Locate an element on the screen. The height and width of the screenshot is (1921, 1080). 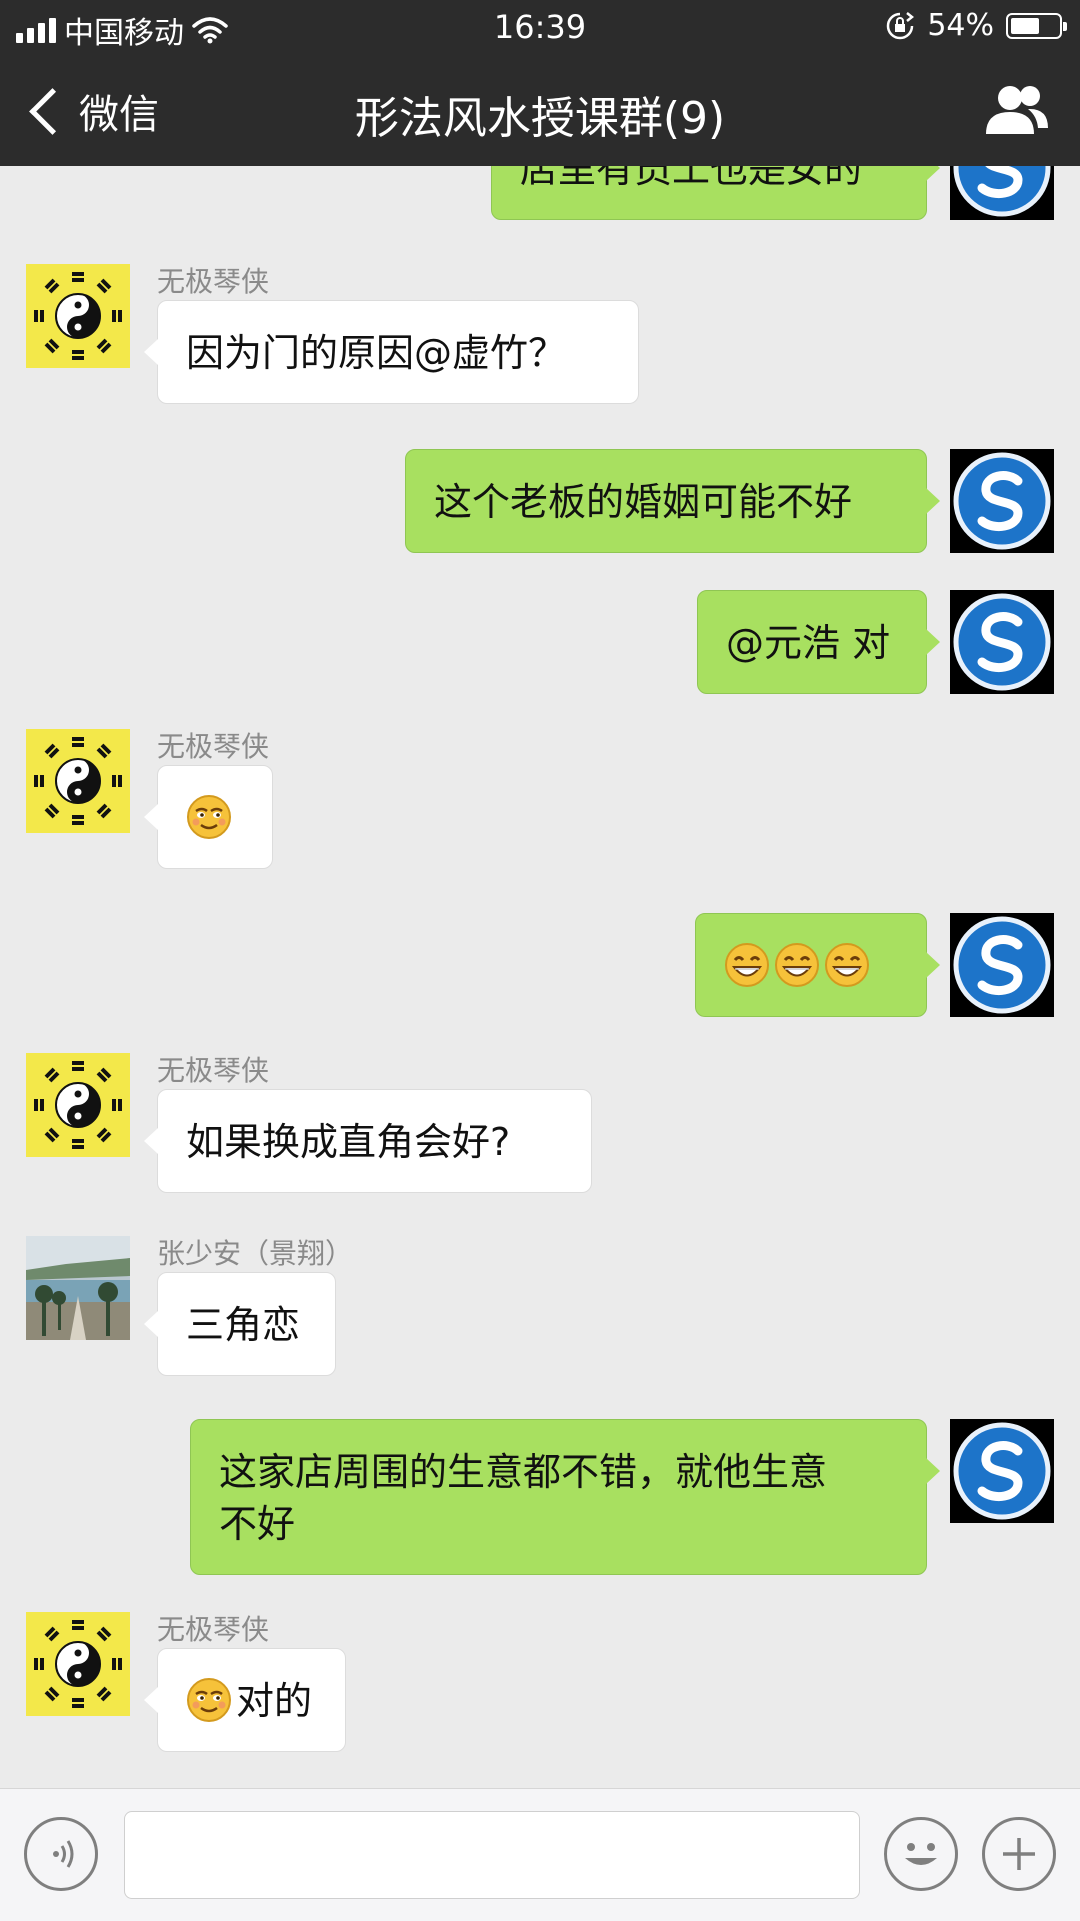
message-text: 对的 is located at coordinates (274, 1701).